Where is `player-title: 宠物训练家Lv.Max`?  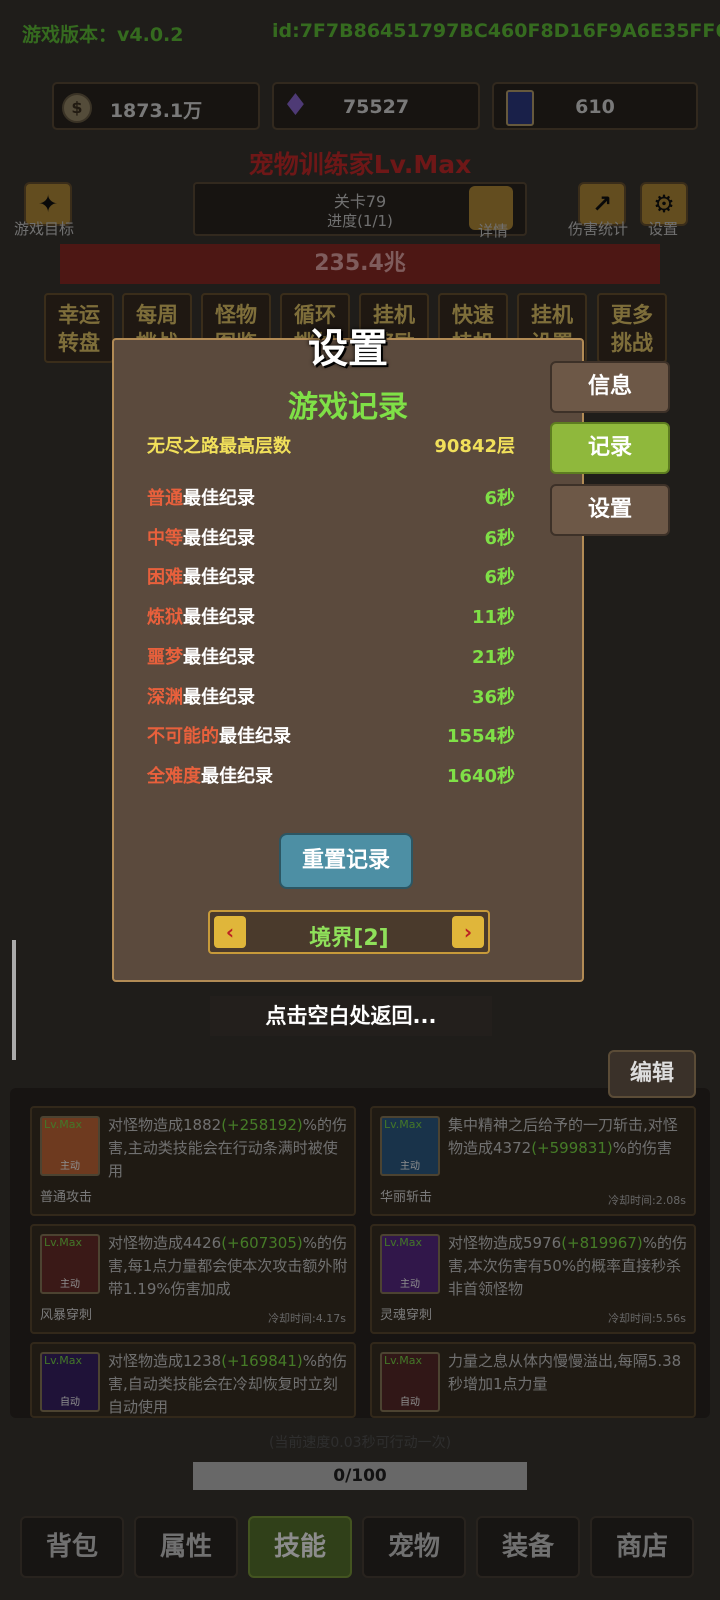
player-title: 宠物训练家Lv.Max is located at coordinates (360, 164).